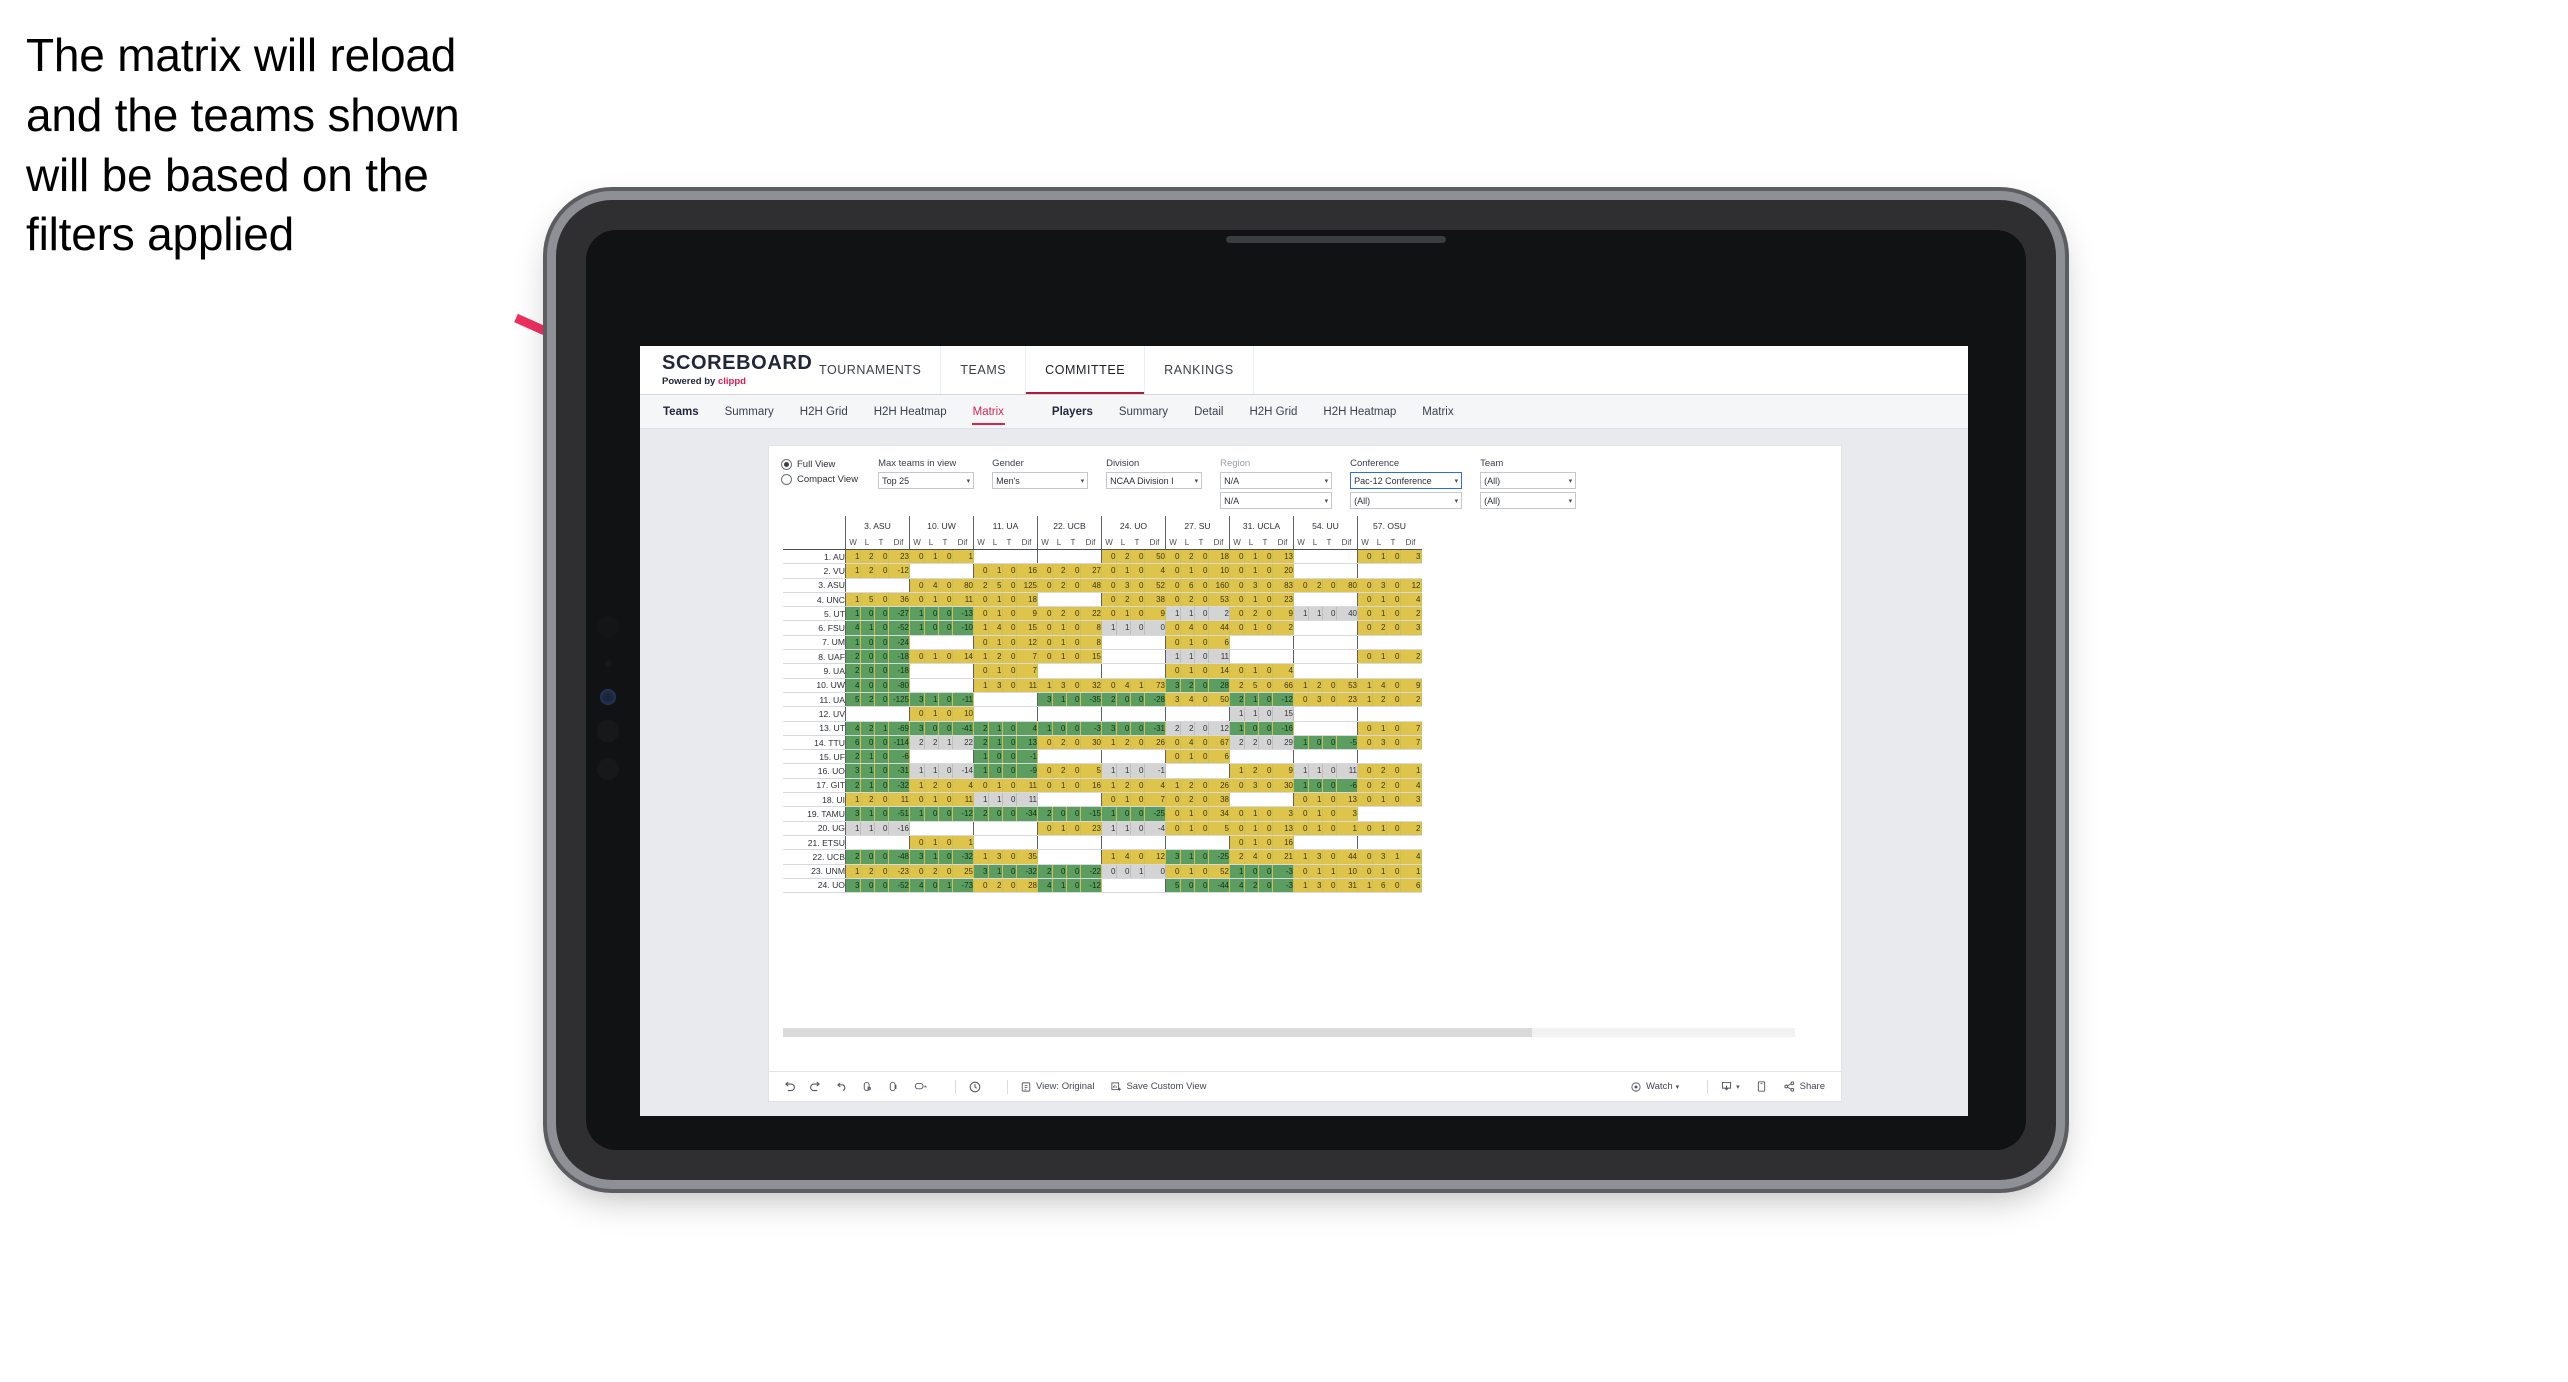 Image resolution: width=2568 pixels, height=1382 pixels. Describe the element at coordinates (1347, 871) in the screenshot. I see `matrix-cell: 10` at that location.